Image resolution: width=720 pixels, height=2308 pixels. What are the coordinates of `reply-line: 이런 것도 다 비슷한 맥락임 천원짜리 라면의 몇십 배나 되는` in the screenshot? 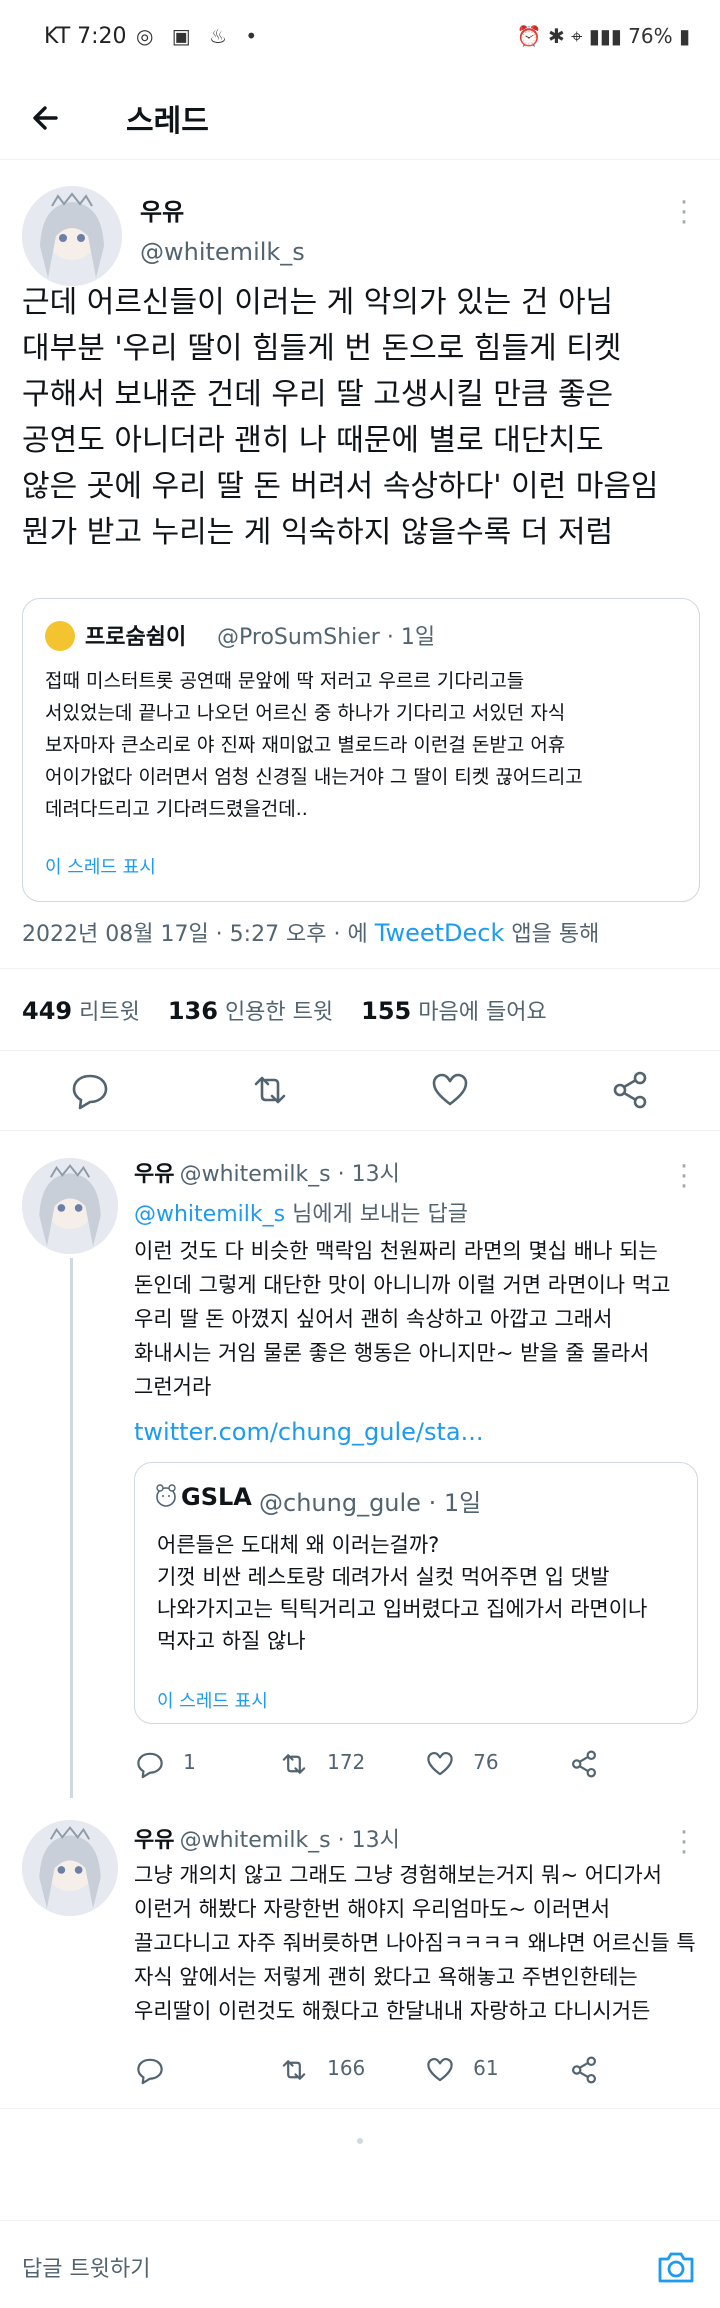 It's located at (396, 1251).